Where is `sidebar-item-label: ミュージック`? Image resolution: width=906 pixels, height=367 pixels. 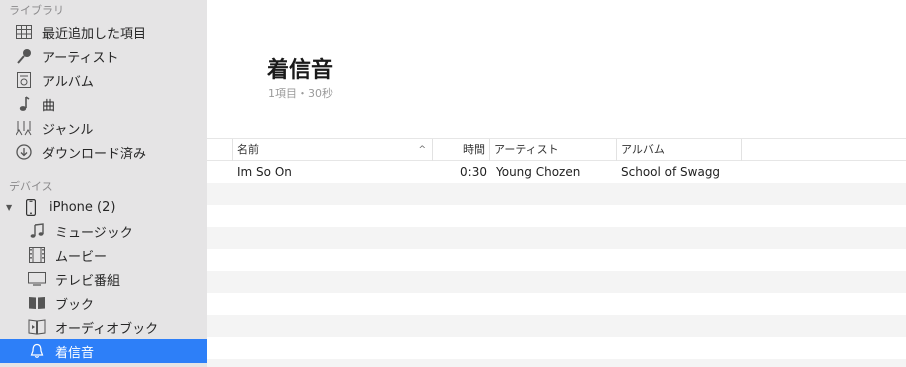 sidebar-item-label: ミュージック is located at coordinates (94, 233).